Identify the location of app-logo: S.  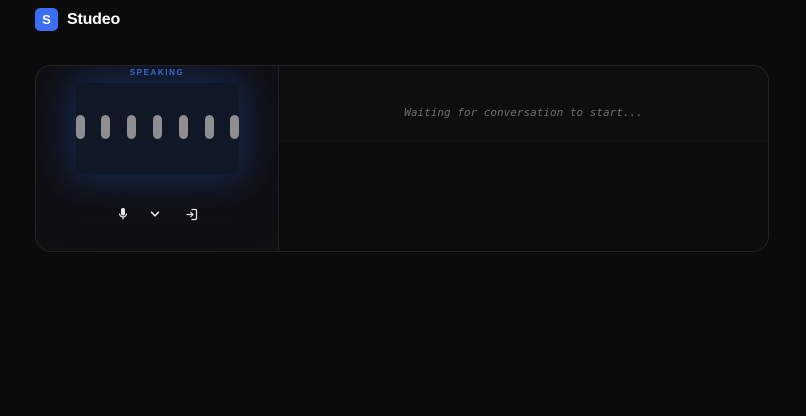
(46, 19).